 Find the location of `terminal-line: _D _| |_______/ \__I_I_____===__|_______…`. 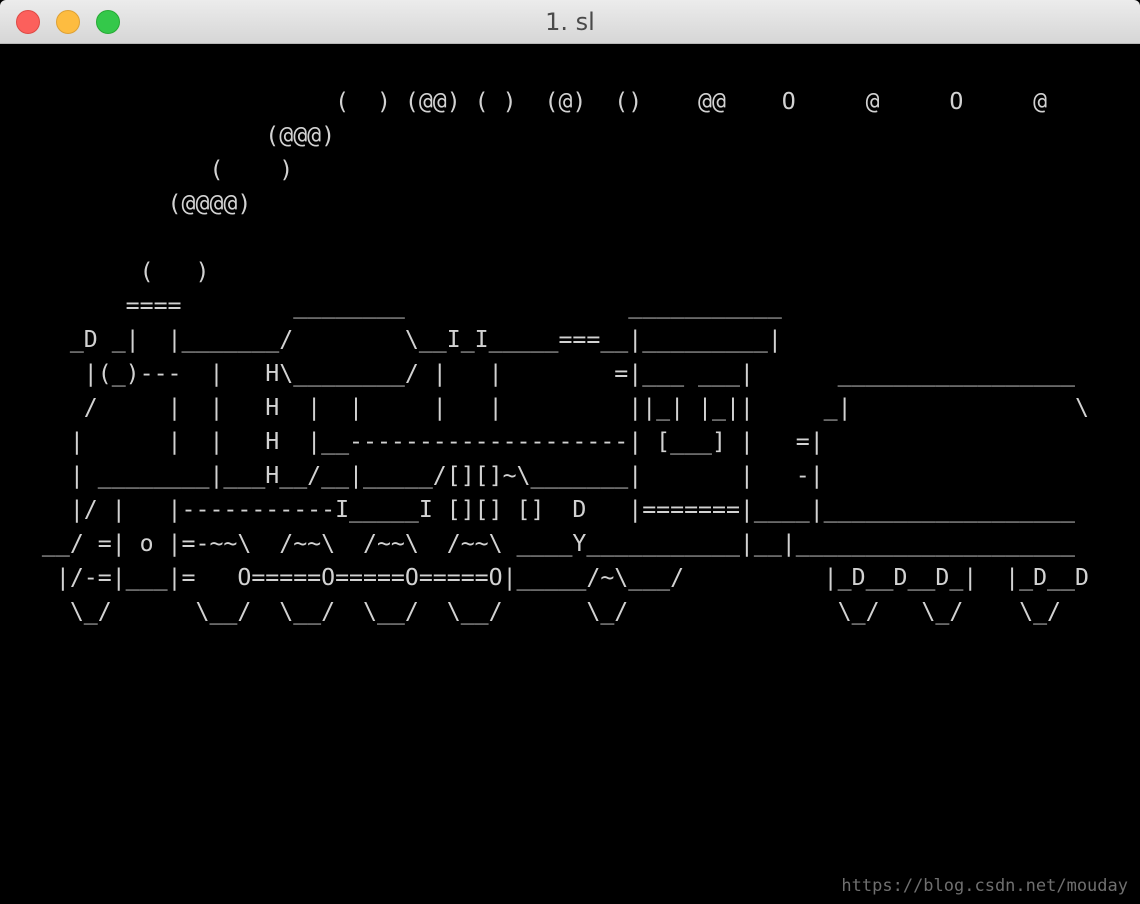

terminal-line: _D _| |_______/ \__I_I_____===__|_______… is located at coordinates (398, 339).